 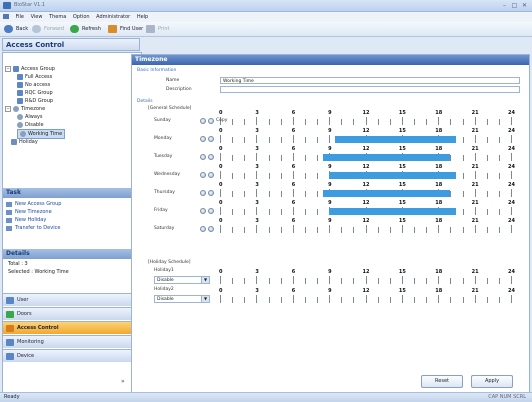 I want to click on maximize-button: □, so click(x=514, y=5).